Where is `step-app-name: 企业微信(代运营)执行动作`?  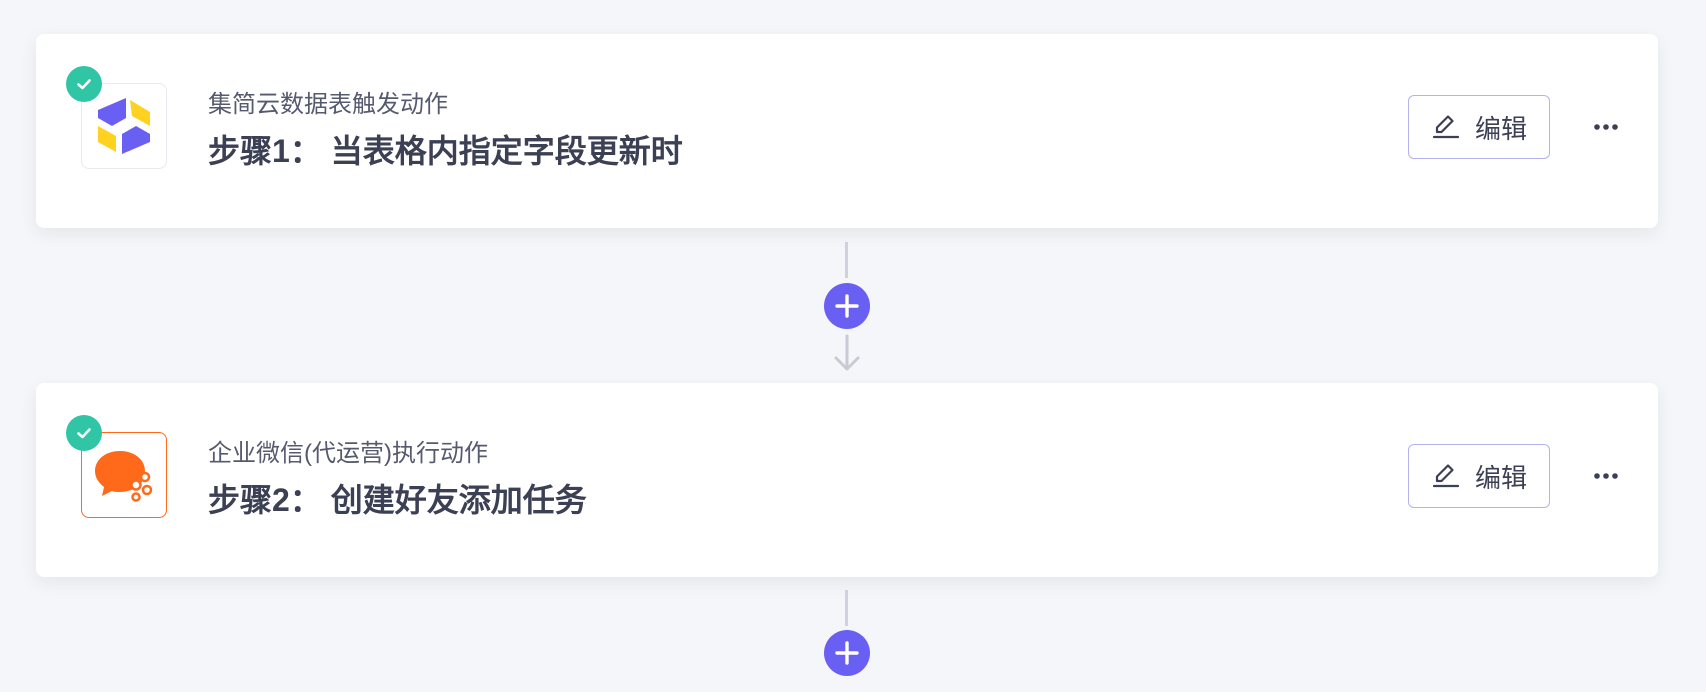 step-app-name: 企业微信(代运营)执行动作 is located at coordinates (348, 453).